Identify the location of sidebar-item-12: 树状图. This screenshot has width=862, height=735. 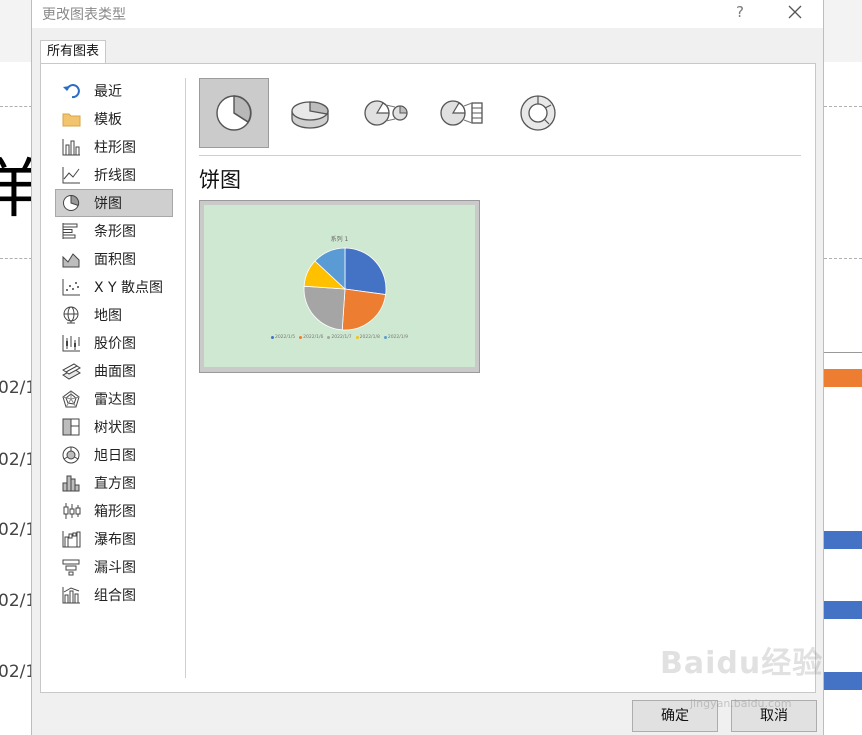
(114, 427).